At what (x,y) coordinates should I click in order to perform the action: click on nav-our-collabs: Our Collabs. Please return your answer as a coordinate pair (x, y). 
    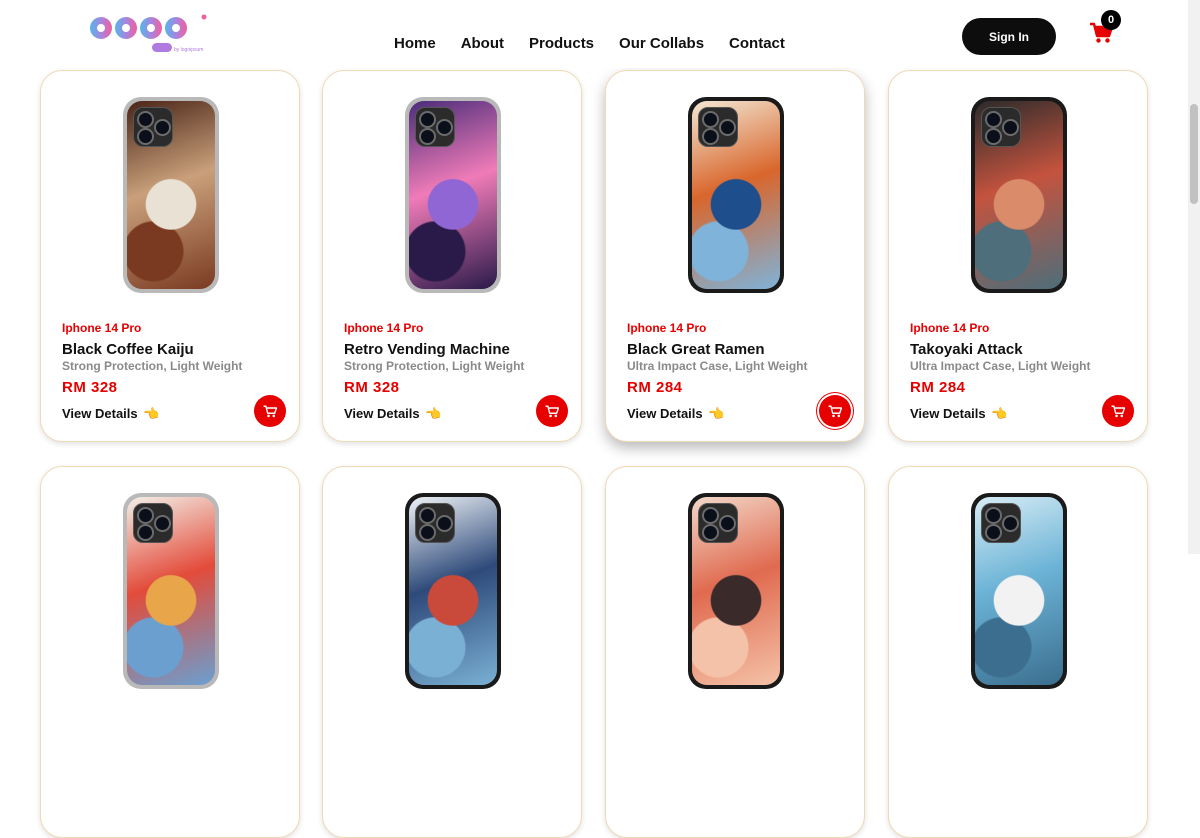
    Looking at the image, I should click on (661, 43).